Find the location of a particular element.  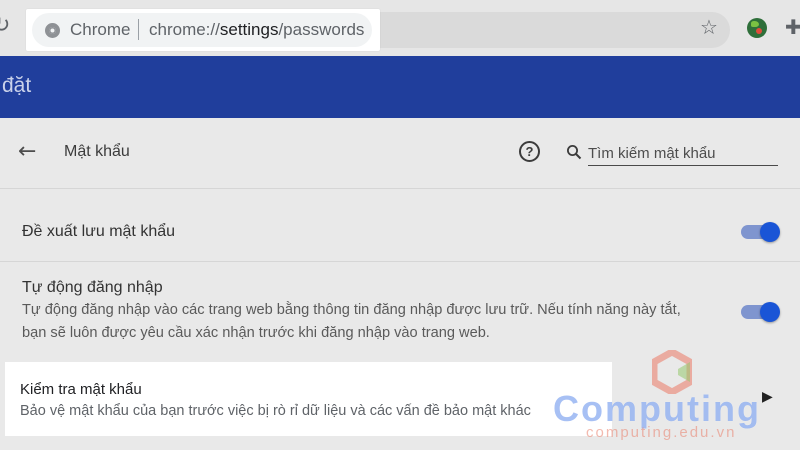

browser-toolbar: ↻ Chrome chrome://settings/passwords ☆ ✚ is located at coordinates (400, 28).